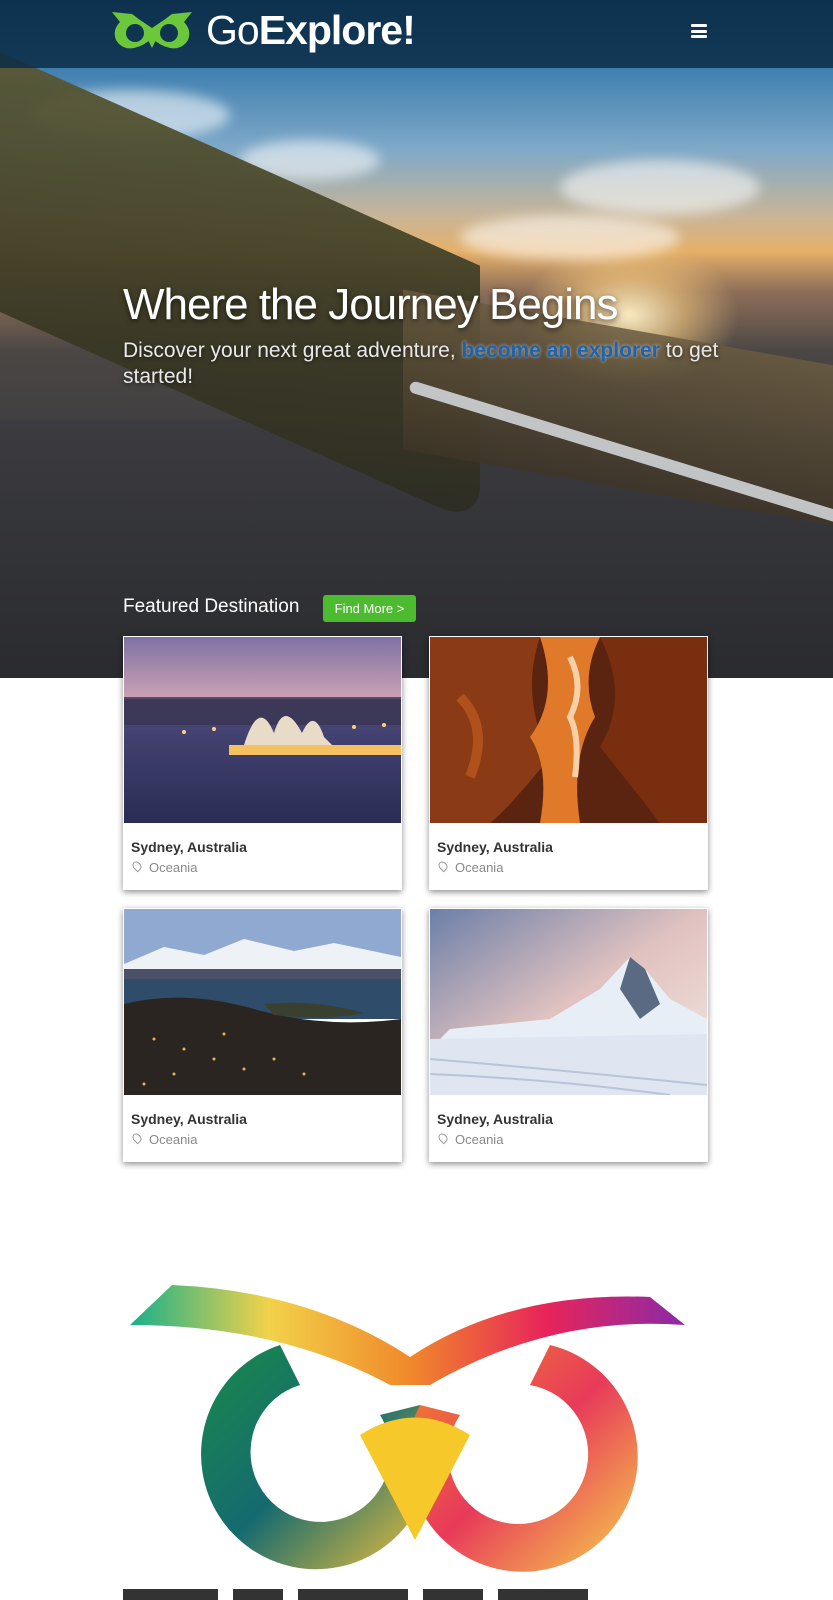  What do you see at coordinates (699, 31) in the screenshot?
I see `hamburger-menu-icon` at bounding box center [699, 31].